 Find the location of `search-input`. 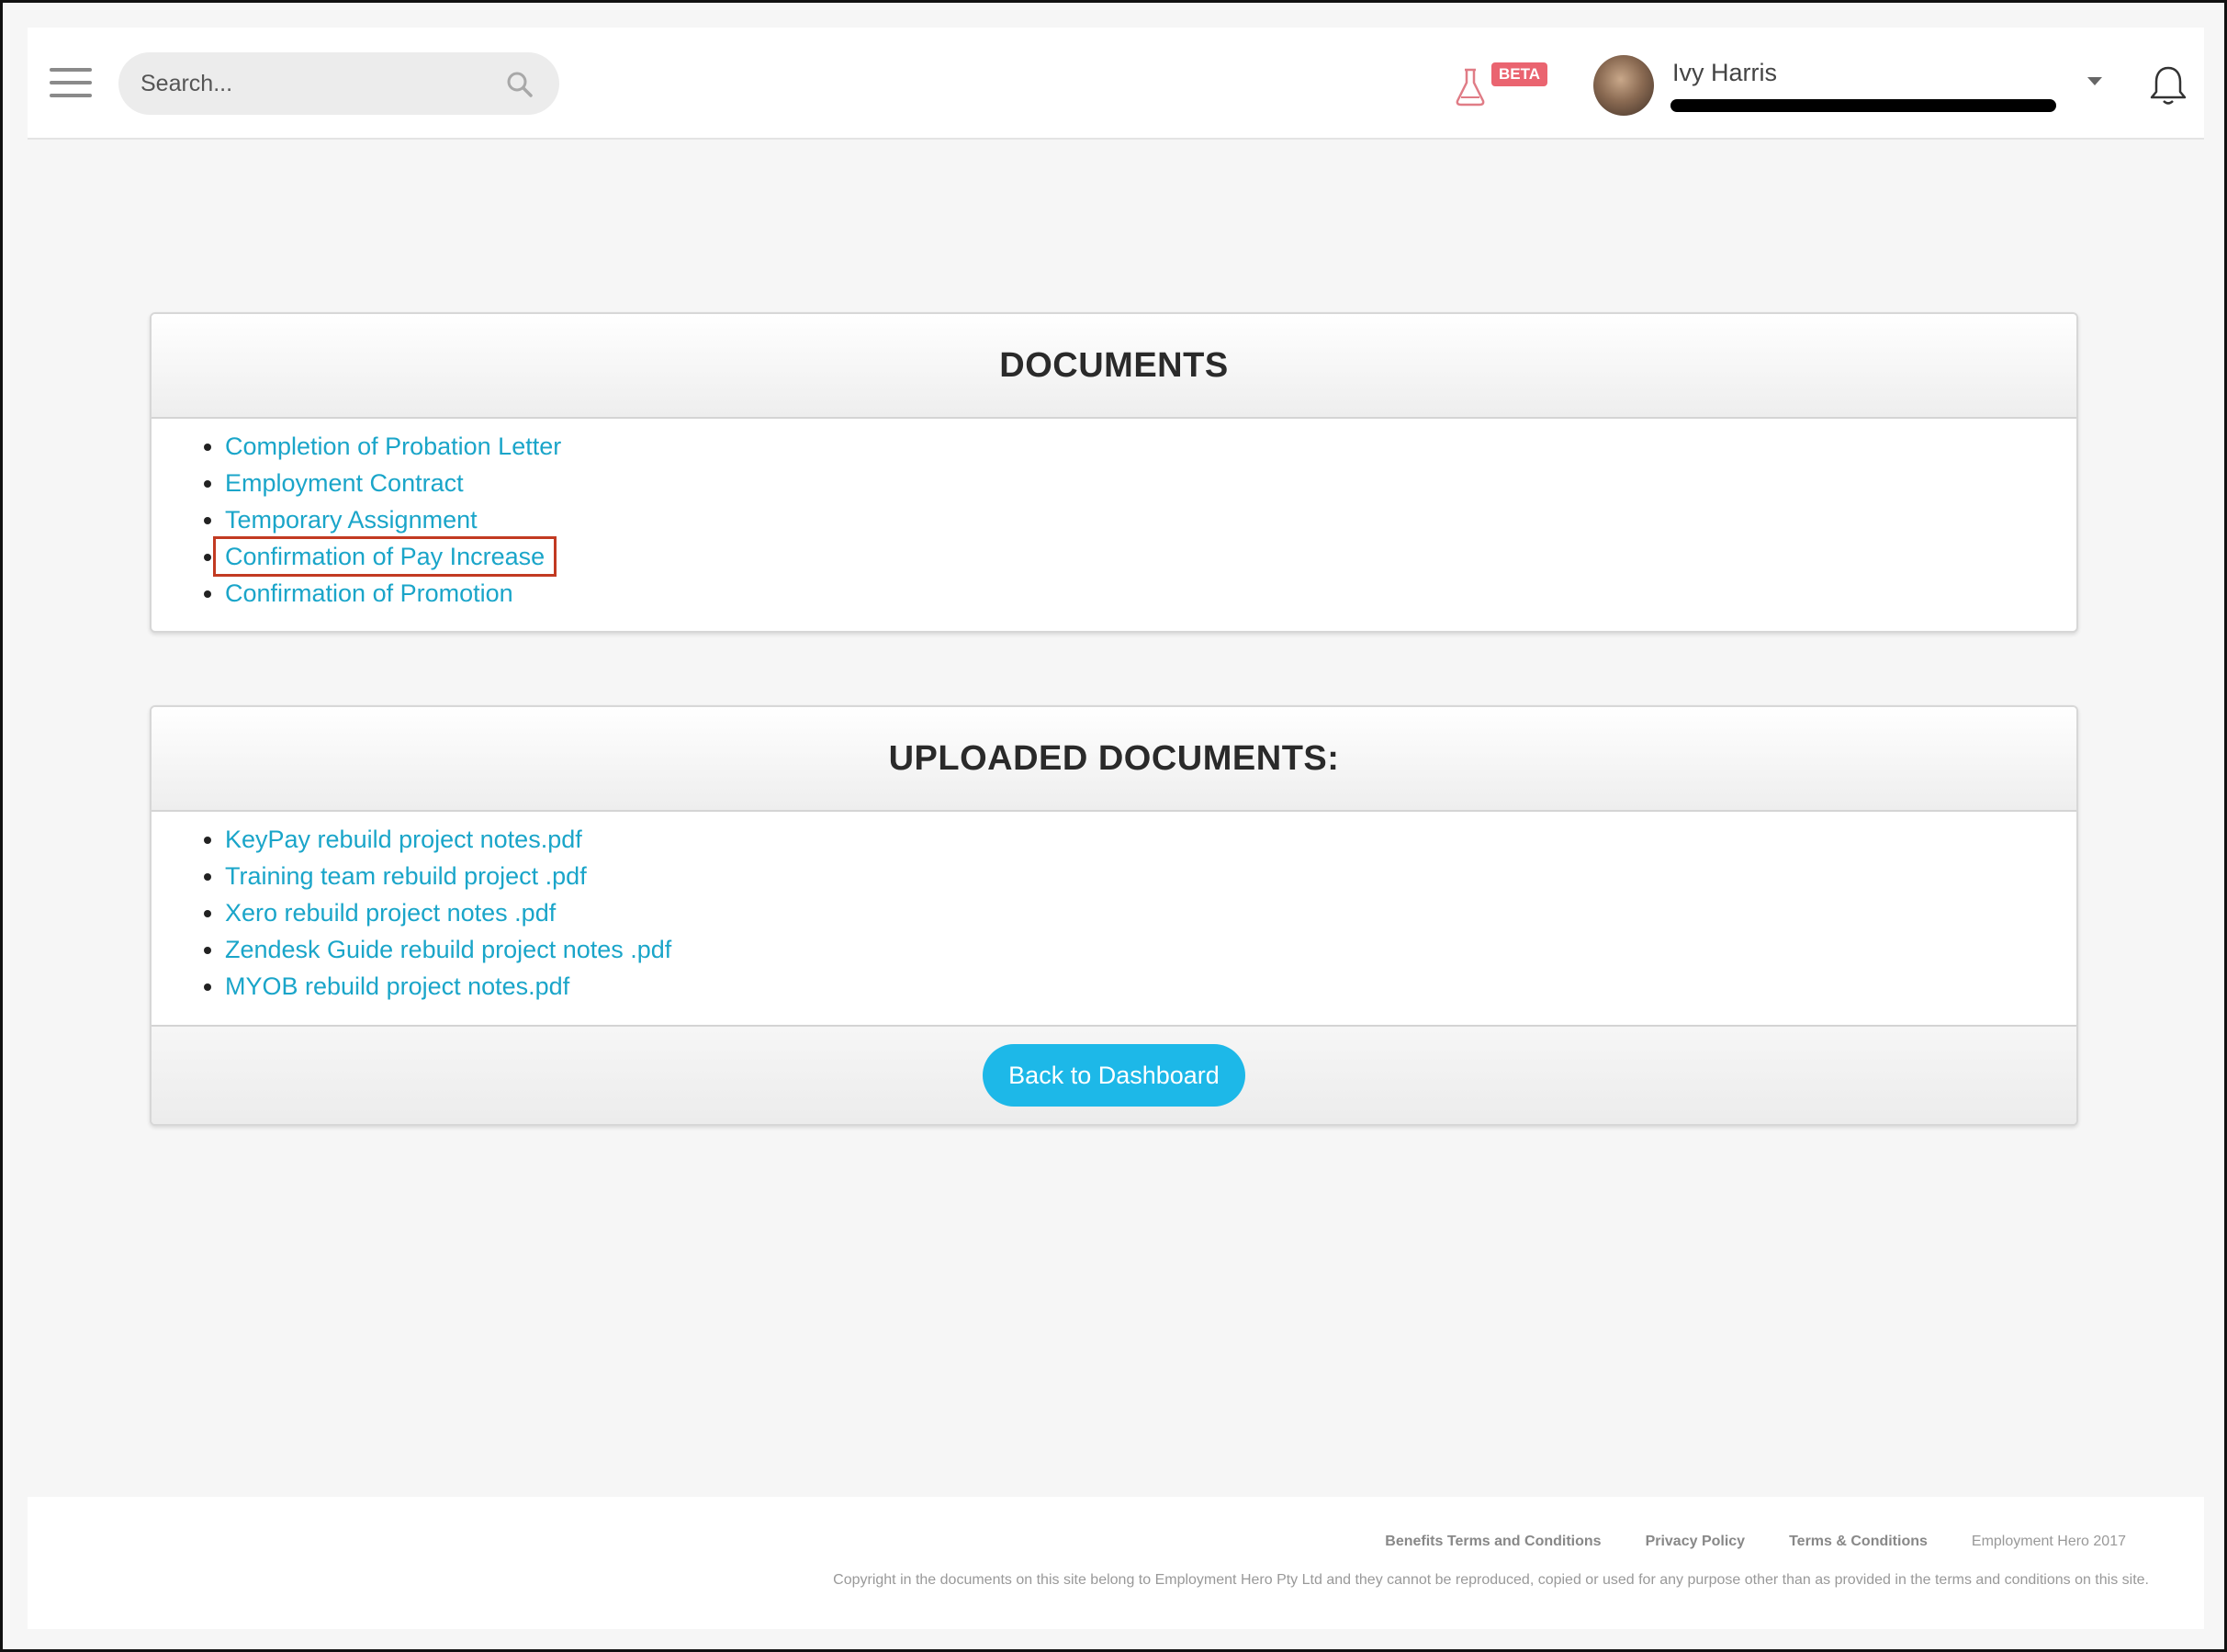

search-input is located at coordinates (320, 83).